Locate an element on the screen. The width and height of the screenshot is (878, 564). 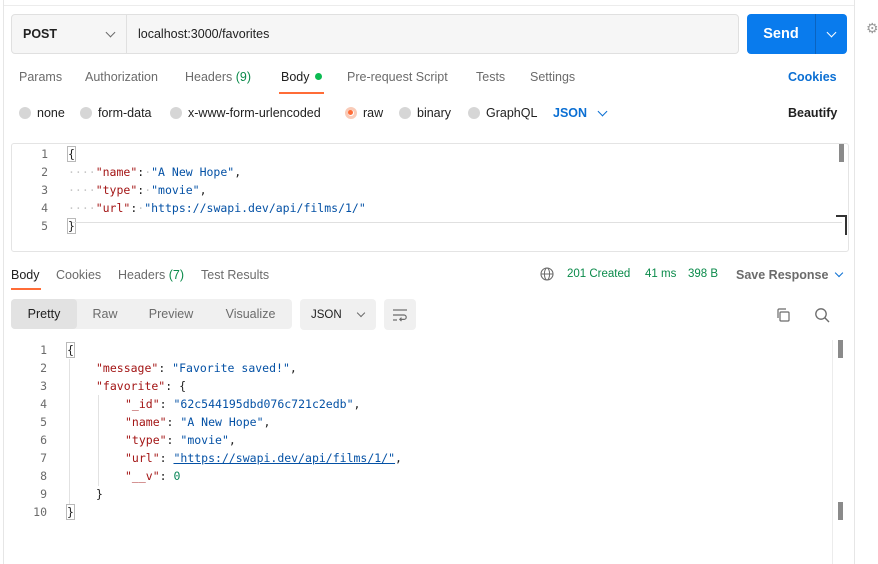
view-mode-pretty: Pretty is located at coordinates (44, 314).